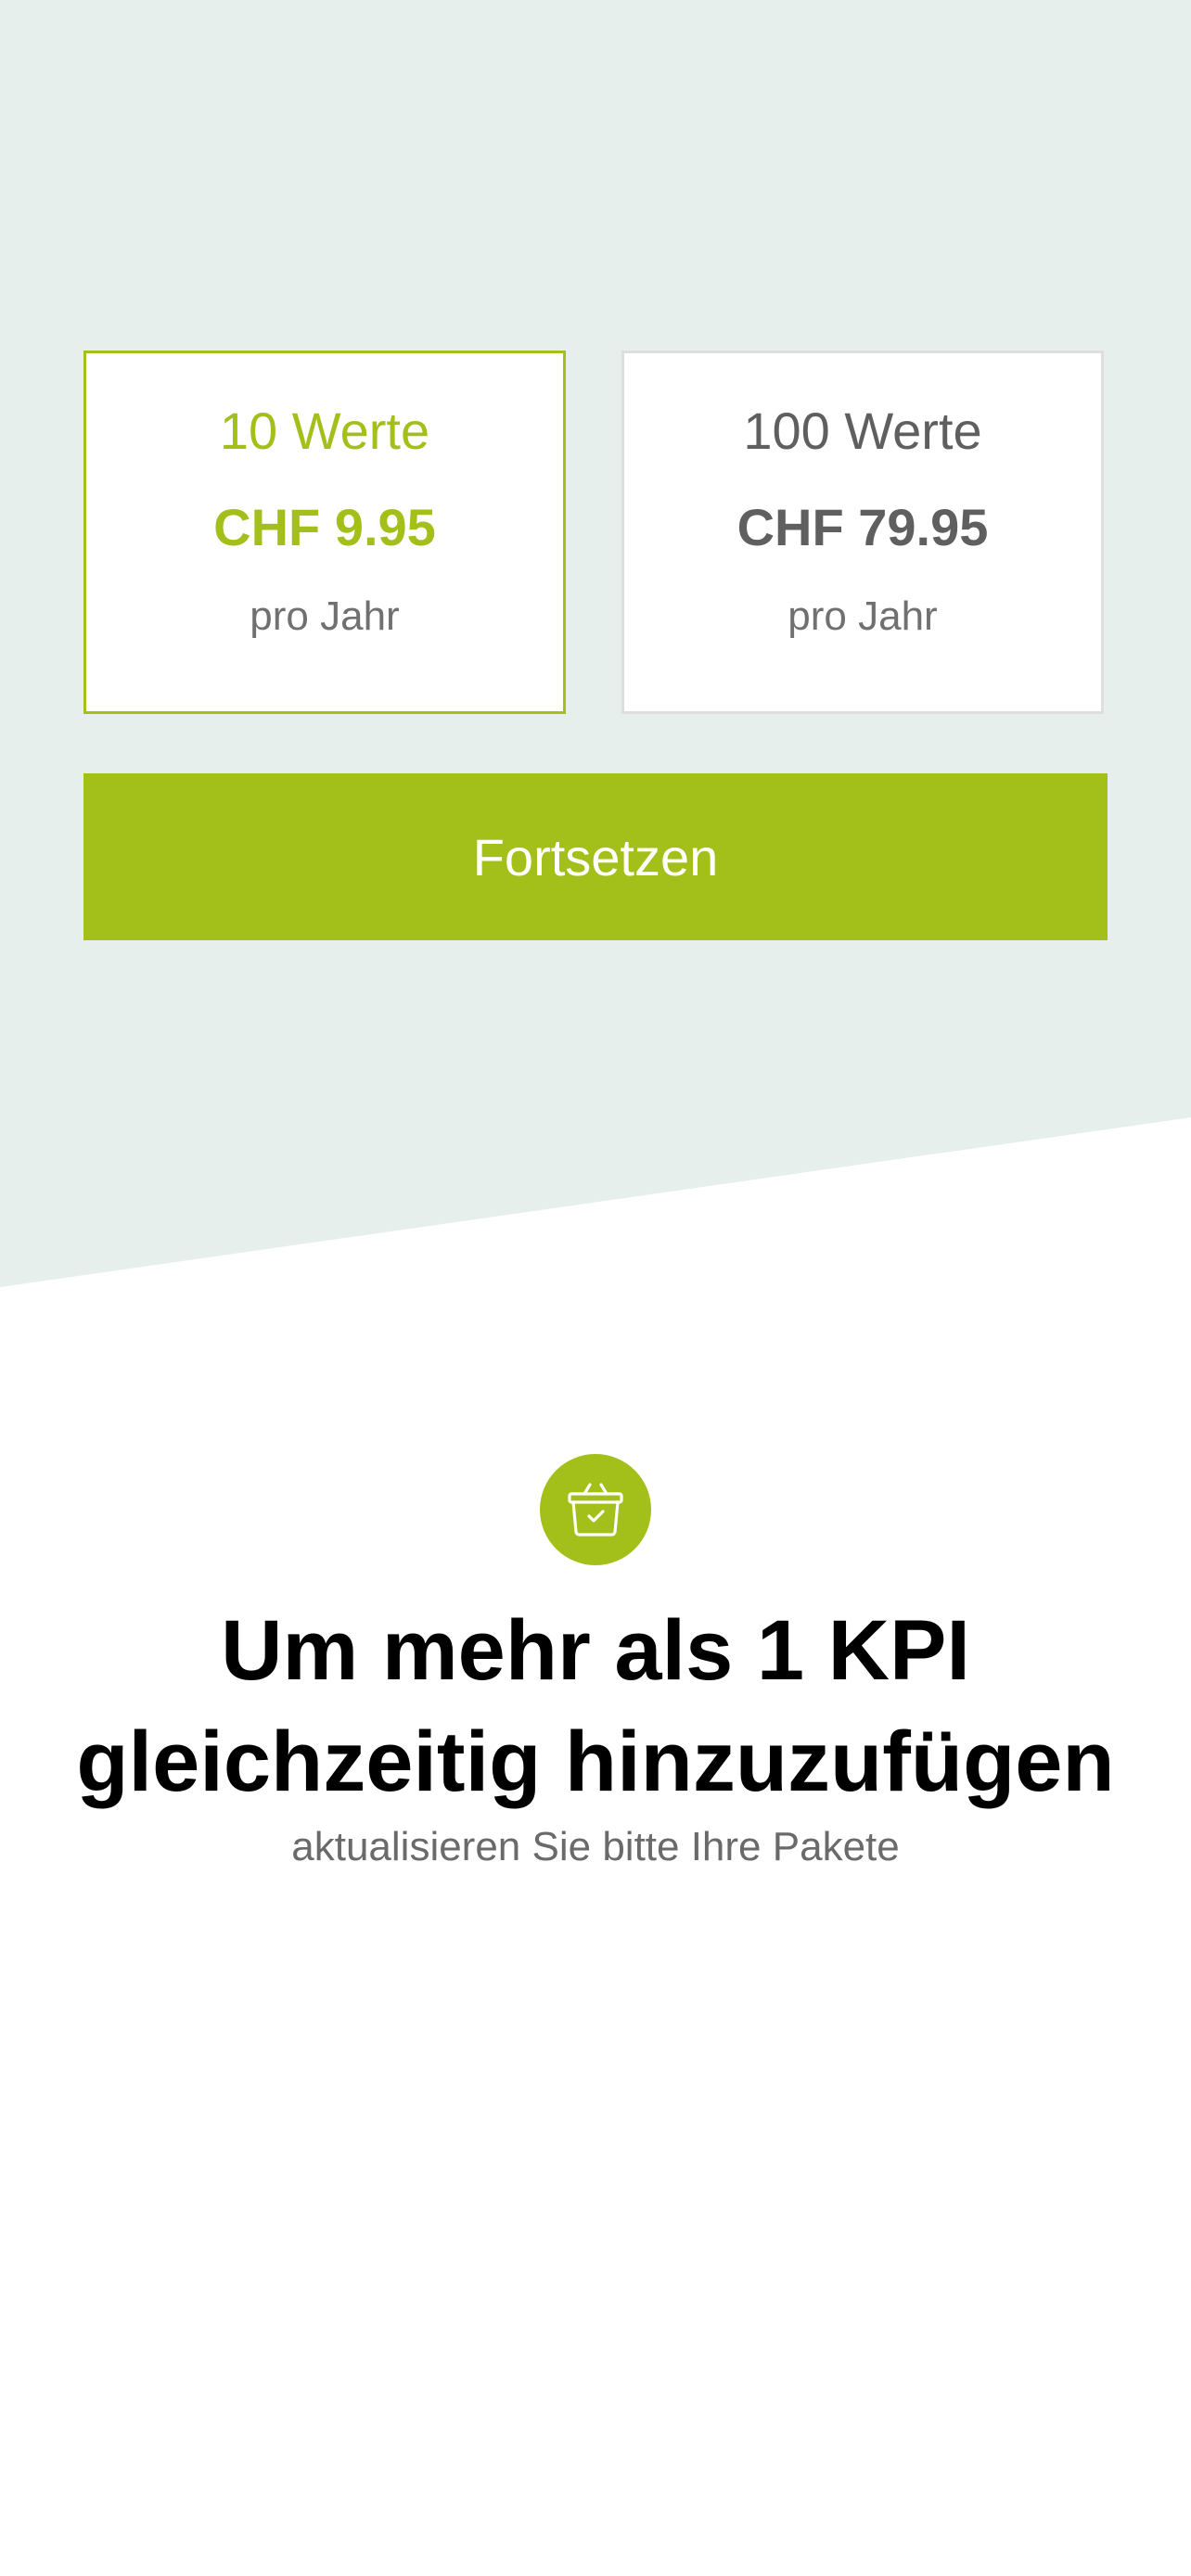 The height and width of the screenshot is (2576, 1191). I want to click on basket-badge, so click(595, 1510).